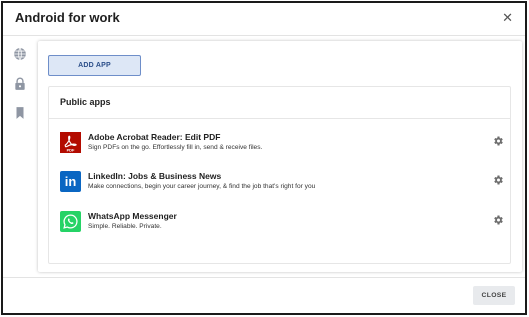 This screenshot has width=529, height=317. What do you see at coordinates (132, 216) in the screenshot?
I see `app-name: WhatsApp Messenger` at bounding box center [132, 216].